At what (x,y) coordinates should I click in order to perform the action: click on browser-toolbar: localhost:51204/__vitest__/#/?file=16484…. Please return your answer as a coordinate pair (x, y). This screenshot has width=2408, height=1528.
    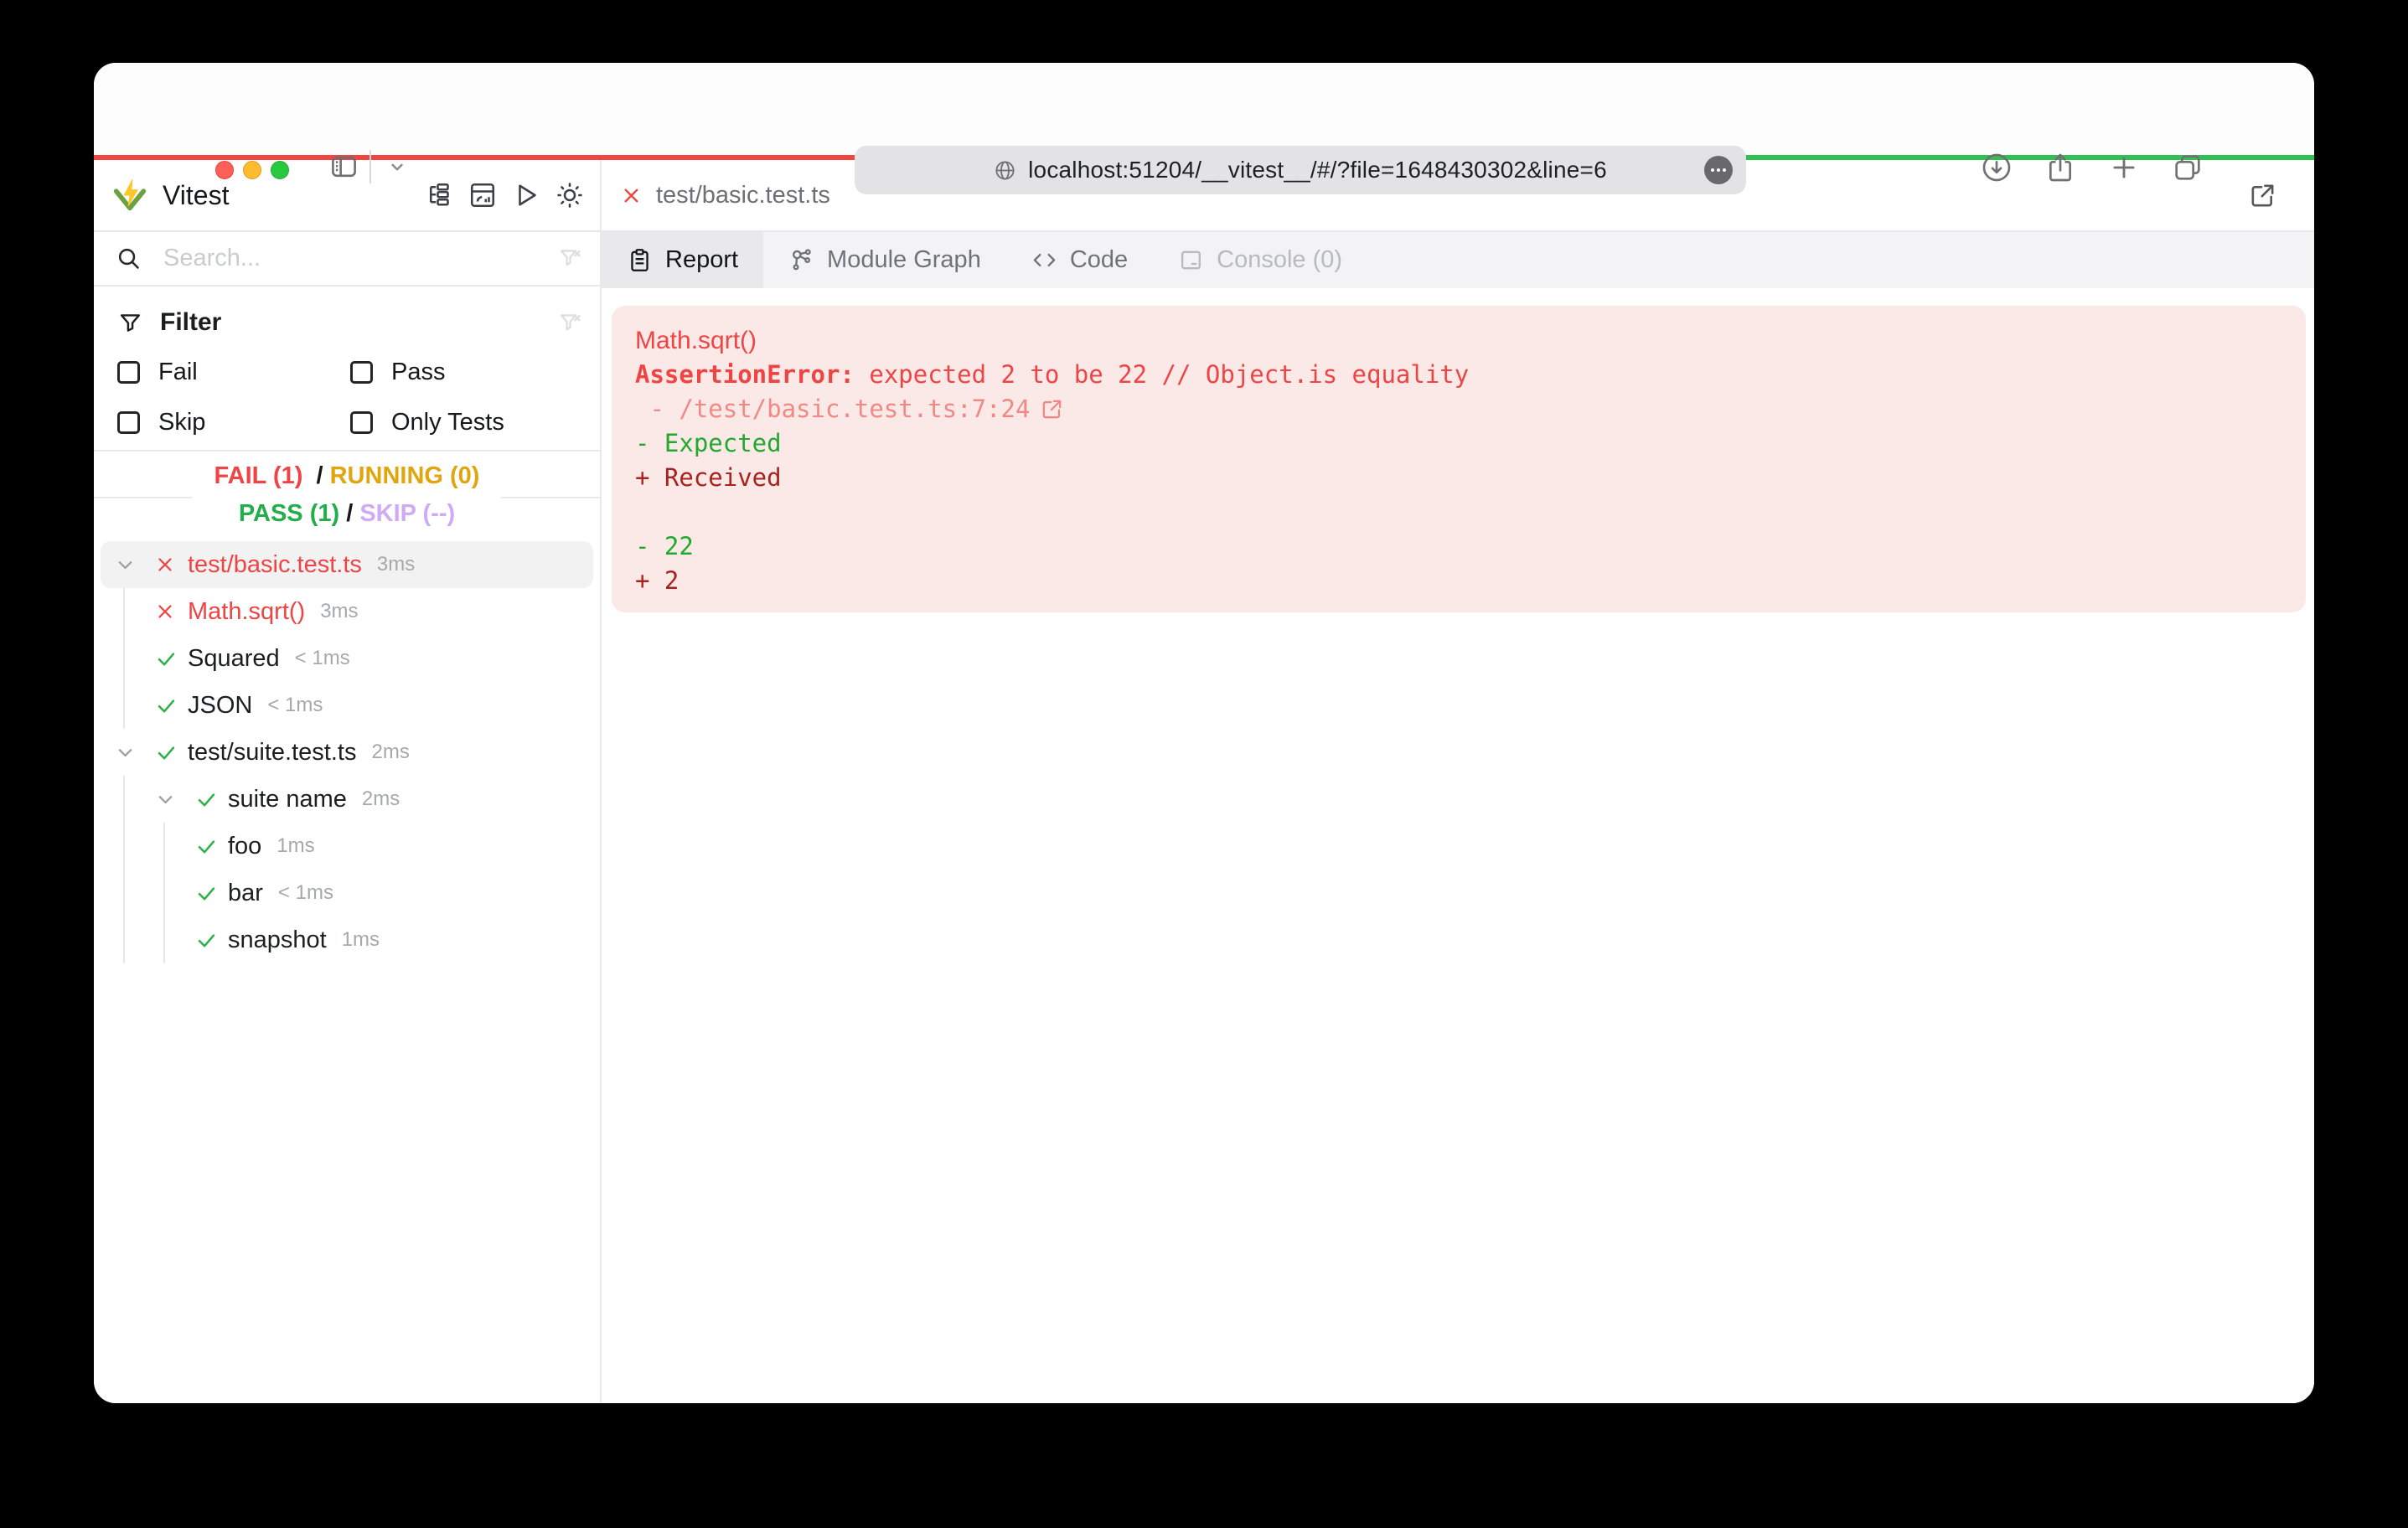
    Looking at the image, I should click on (1204, 128).